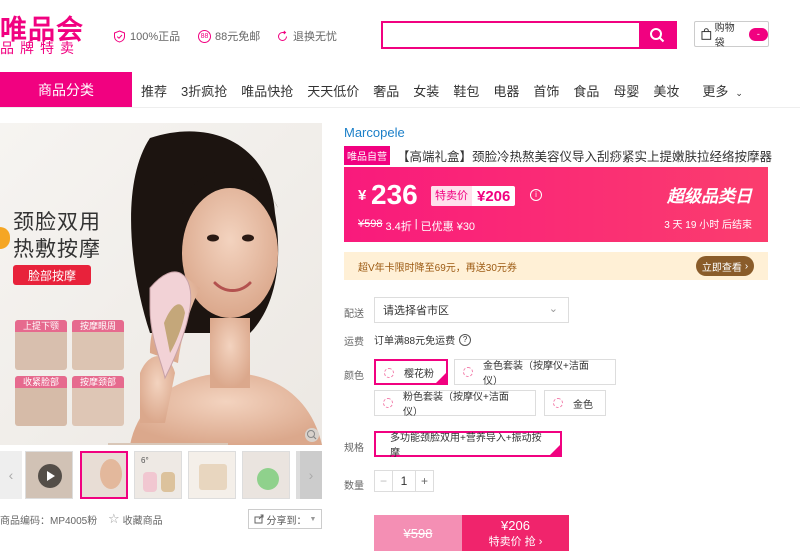 The height and width of the screenshot is (558, 800). What do you see at coordinates (354, 448) in the screenshot?
I see `spec-label: 规格` at bounding box center [354, 448].